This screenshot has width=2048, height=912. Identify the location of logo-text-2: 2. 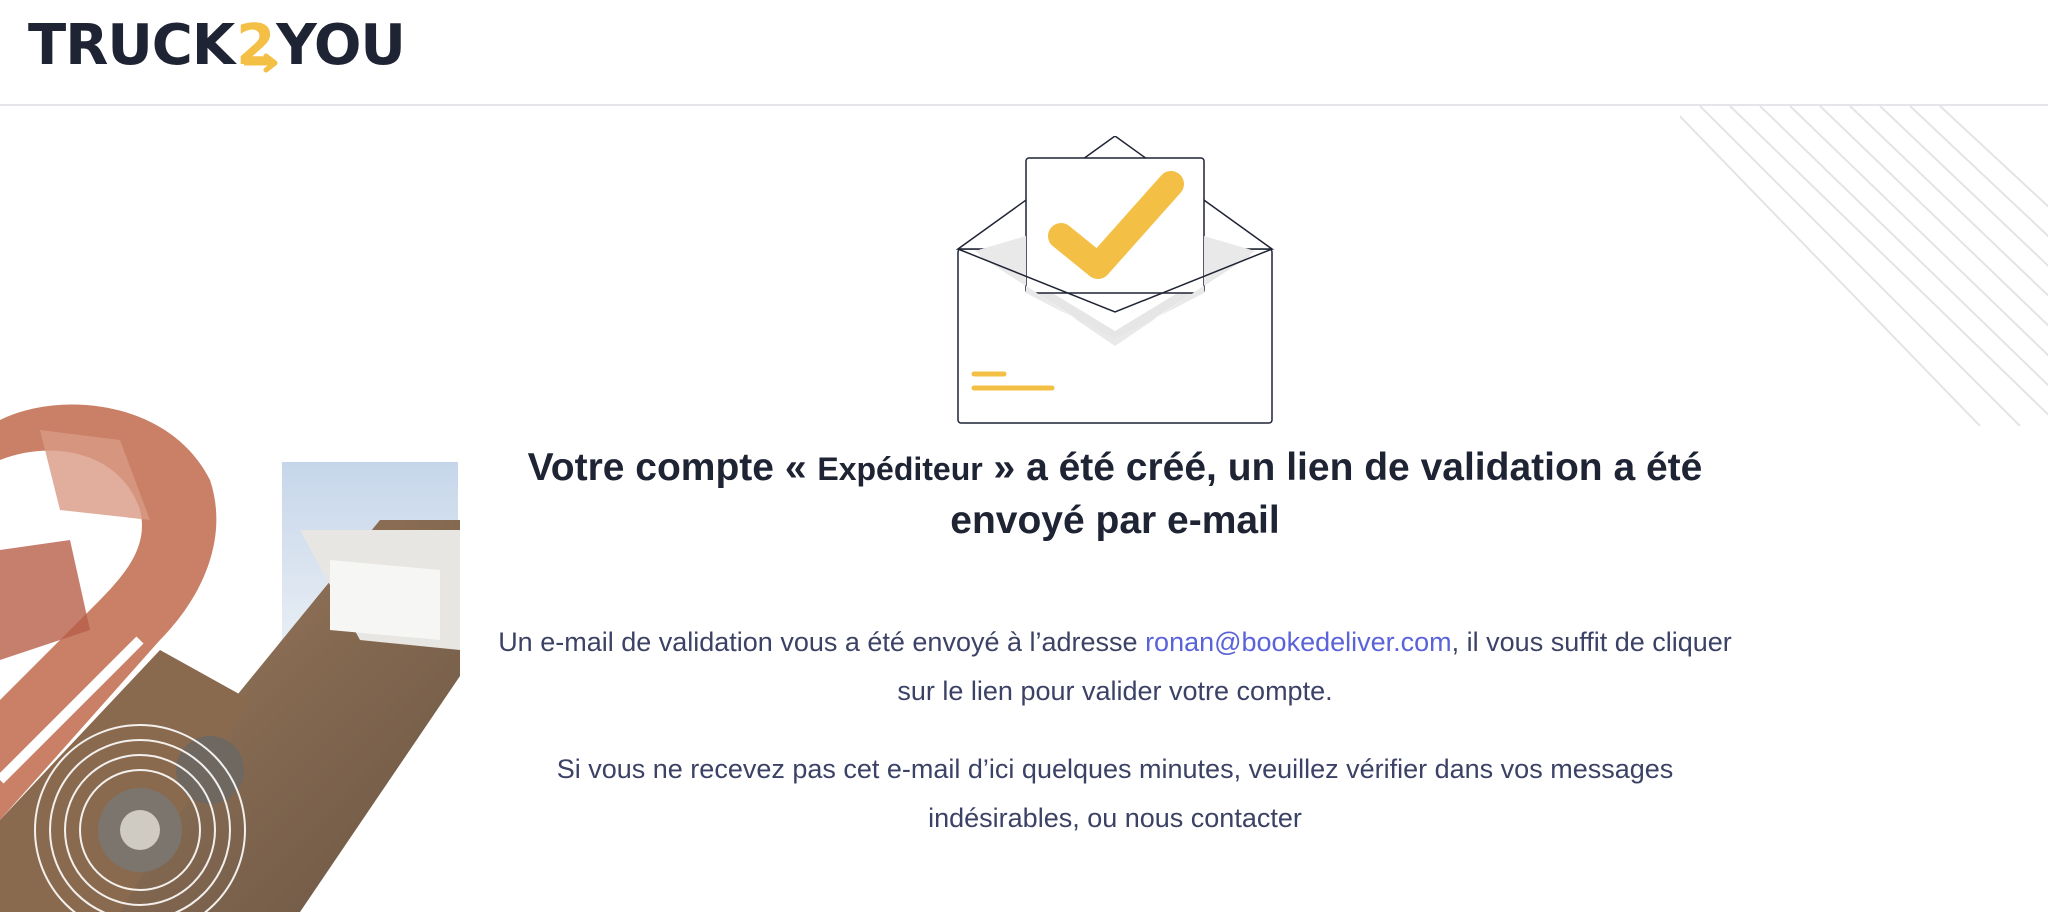
(257, 45).